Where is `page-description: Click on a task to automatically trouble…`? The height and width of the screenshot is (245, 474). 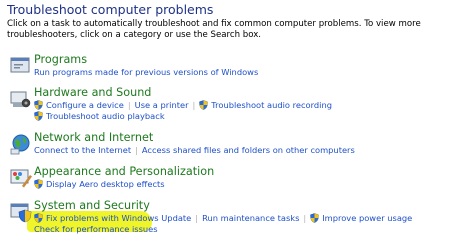
page-description: Click on a task to automatically trouble… is located at coordinates (214, 29).